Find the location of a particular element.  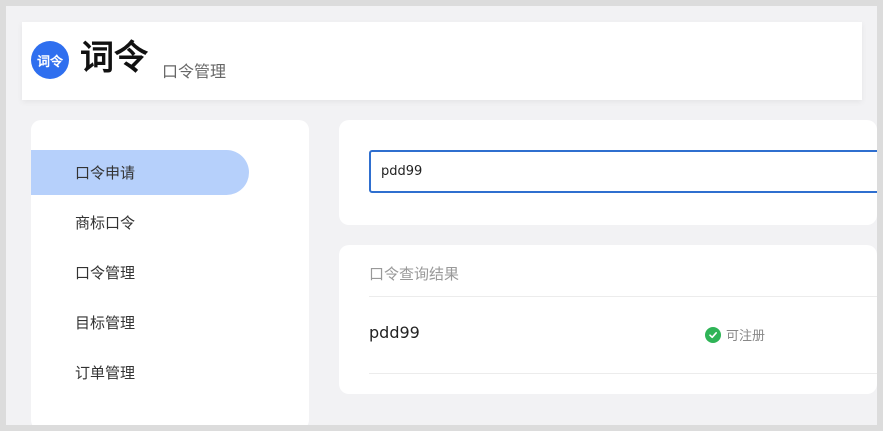

status-text: 可注册 is located at coordinates (746, 336).